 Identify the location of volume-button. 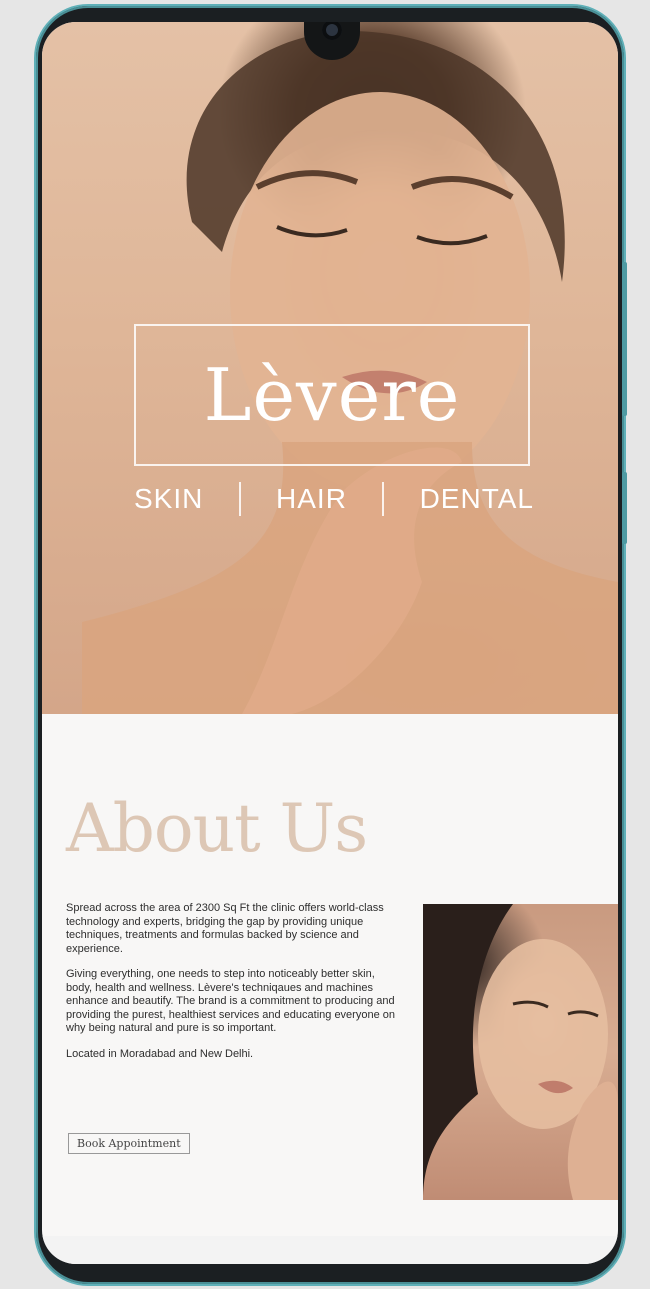
(624, 339).